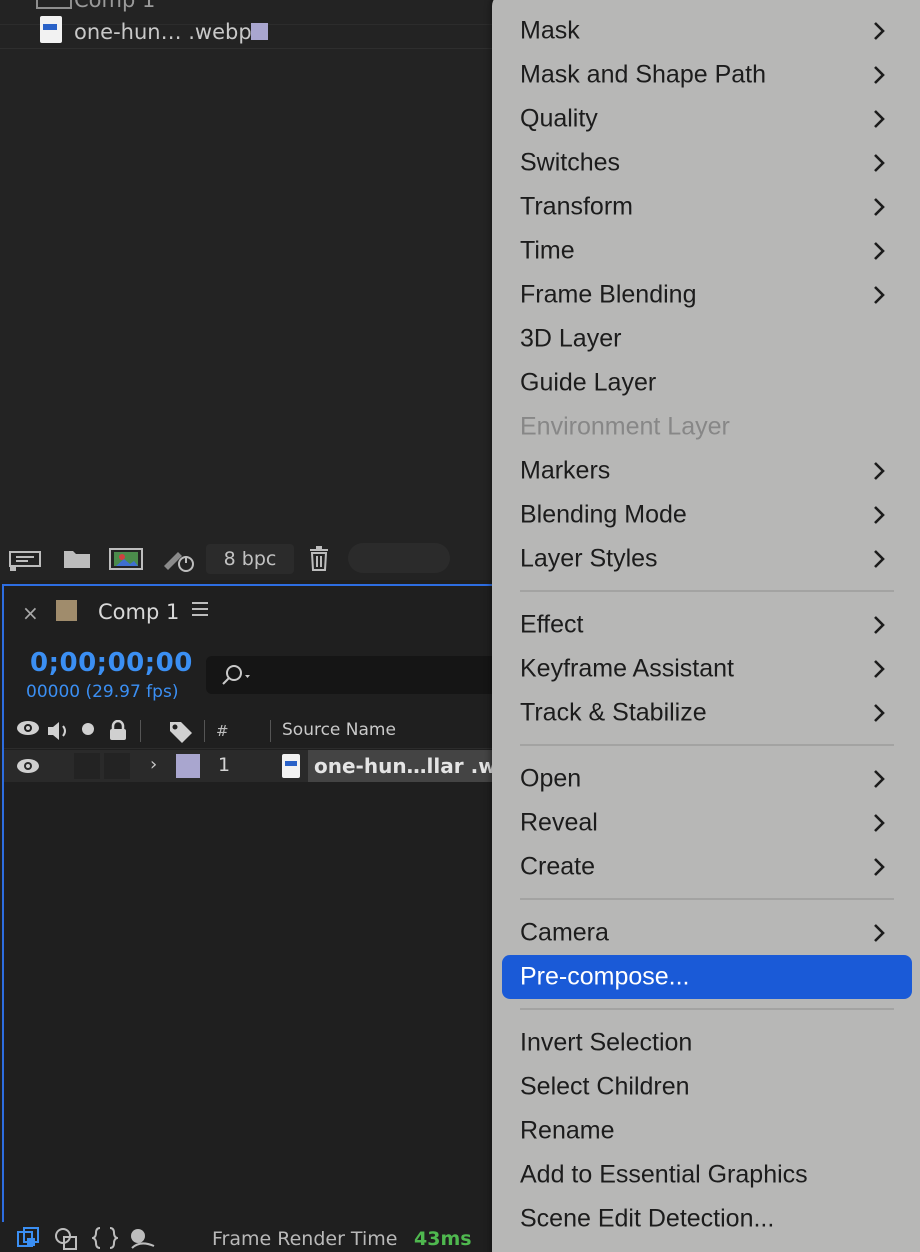 This screenshot has width=920, height=1252. What do you see at coordinates (153, 764) in the screenshot?
I see `expand-chevron-icon: ›` at bounding box center [153, 764].